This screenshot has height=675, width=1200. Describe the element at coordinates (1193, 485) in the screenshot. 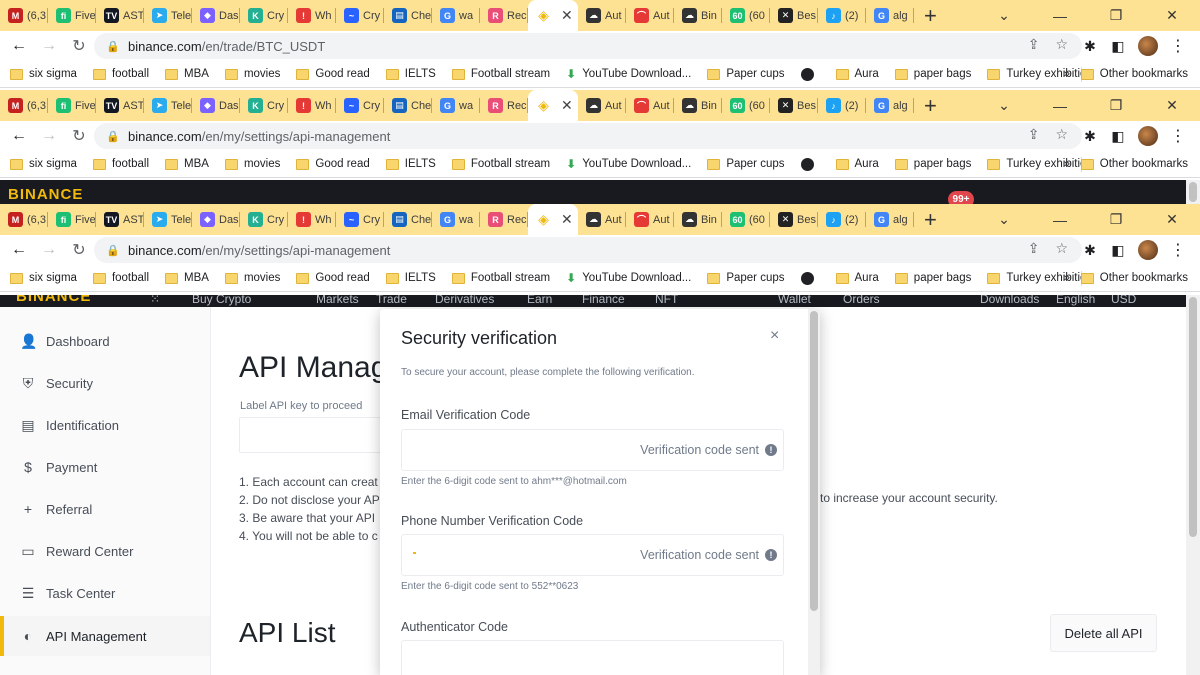

I see `page-scrollbar` at that location.